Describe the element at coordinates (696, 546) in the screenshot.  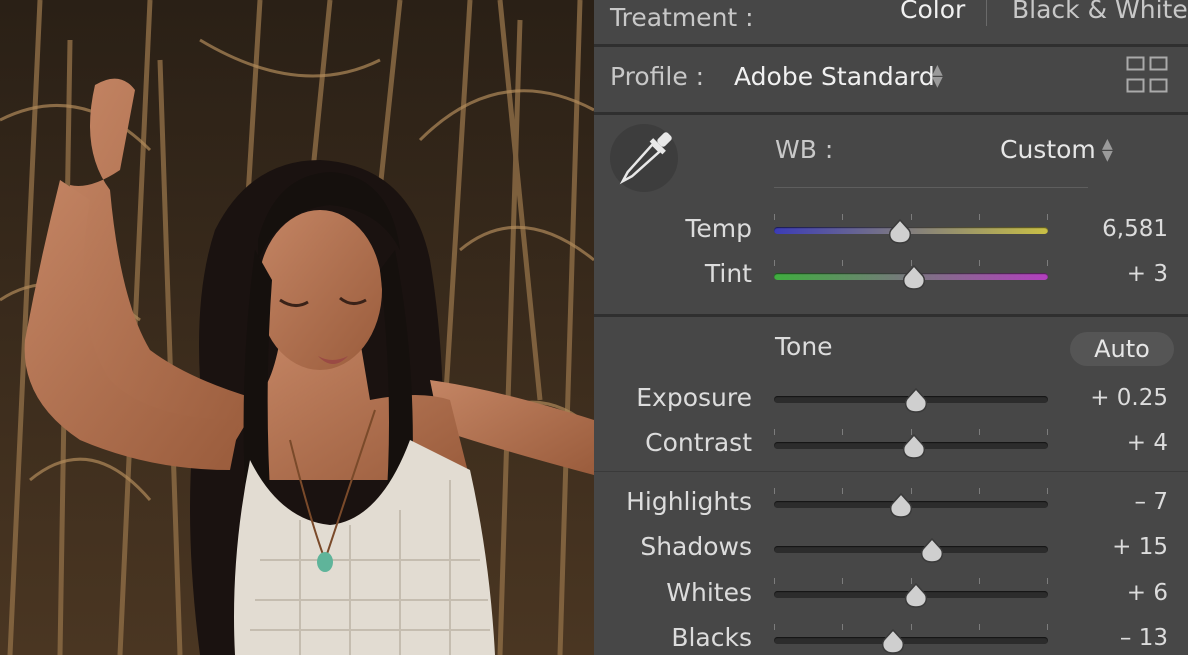
I see `shadows-label: Shadows` at that location.